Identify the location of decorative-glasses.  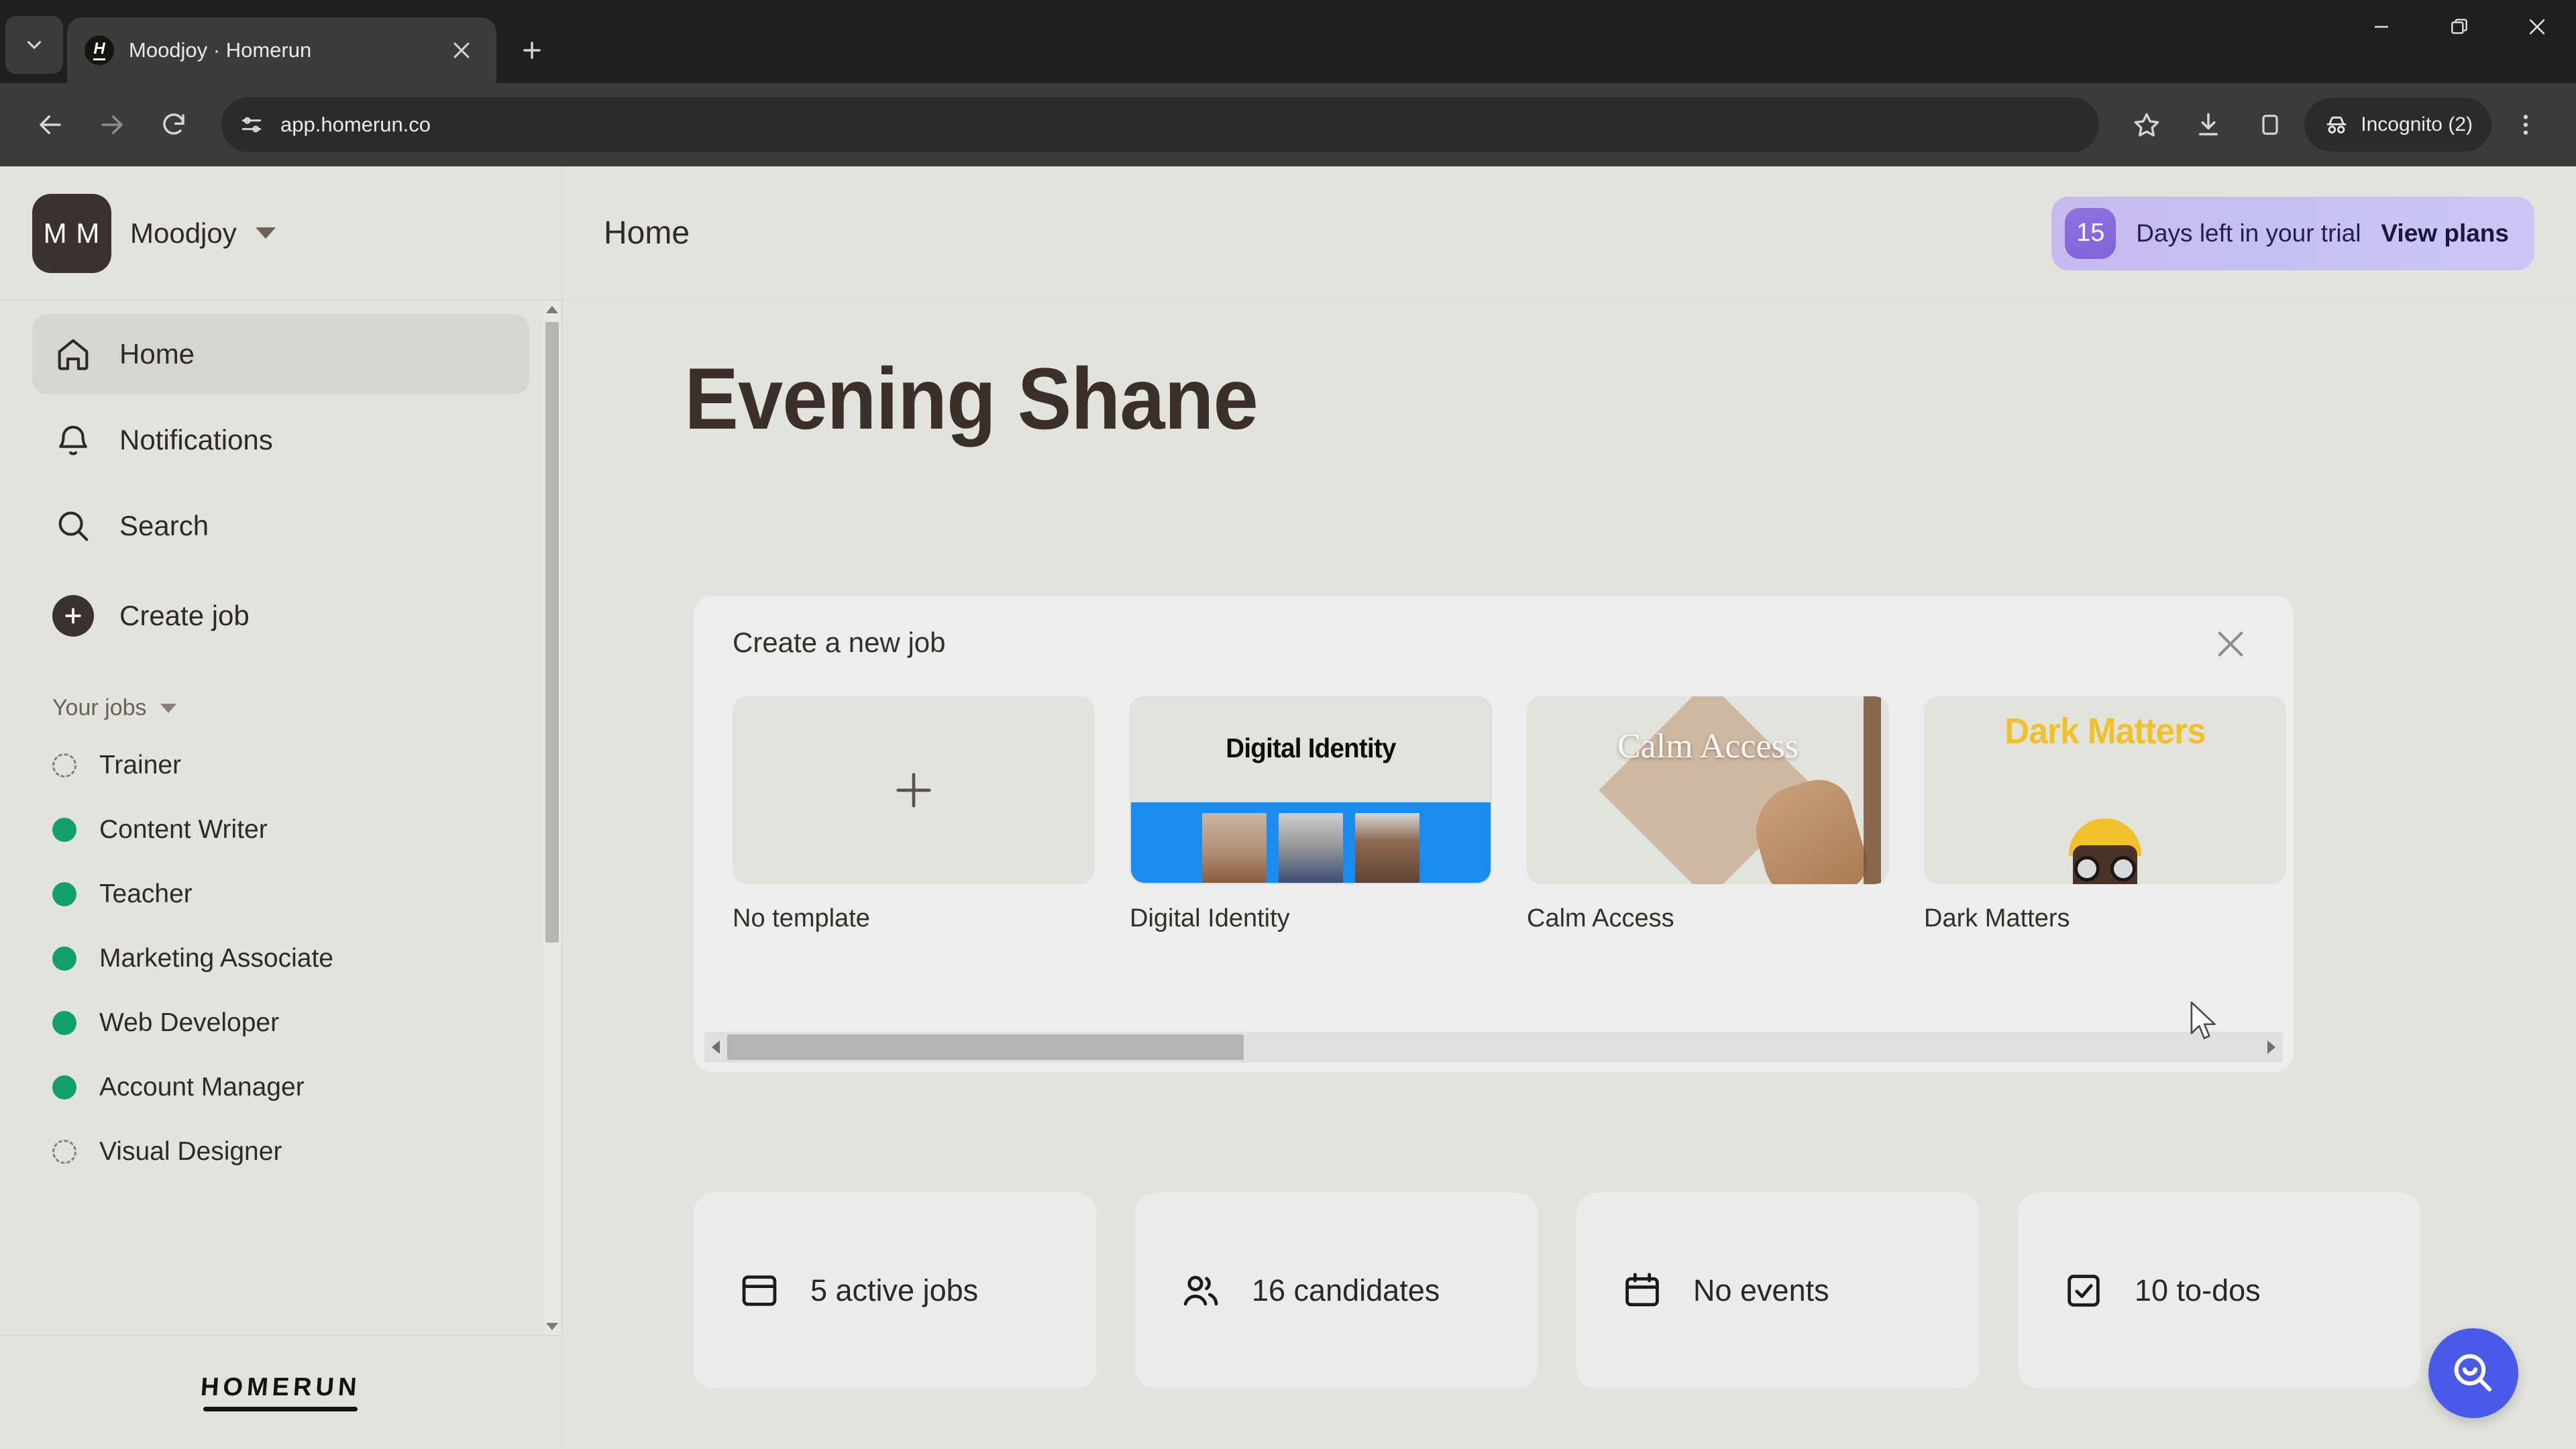
(2123, 868).